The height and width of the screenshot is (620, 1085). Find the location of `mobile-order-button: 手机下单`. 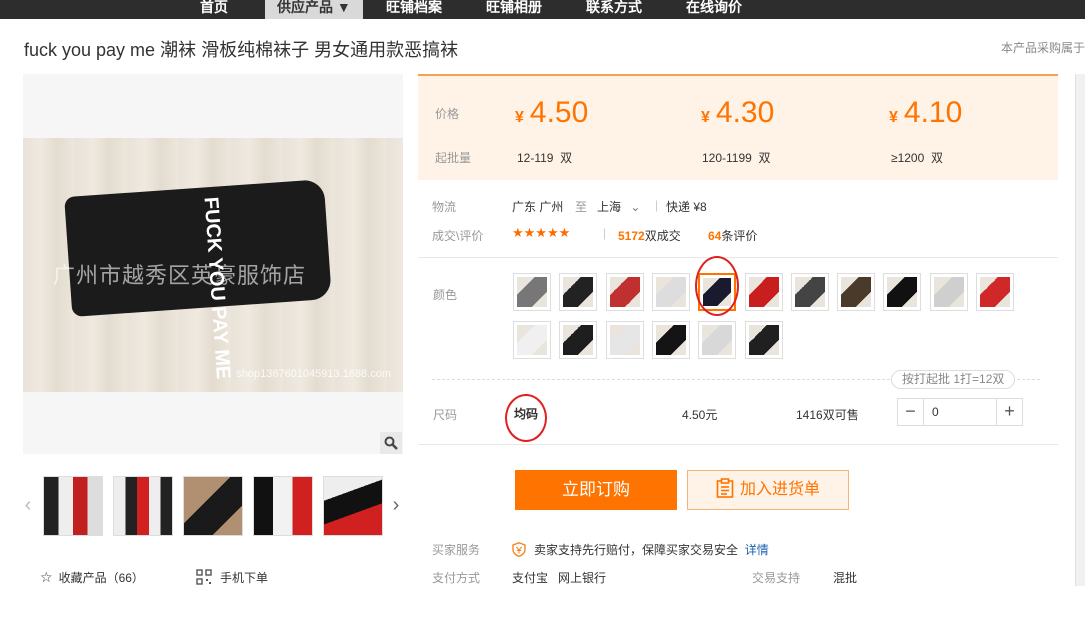

mobile-order-button: 手机下单 is located at coordinates (232, 578).